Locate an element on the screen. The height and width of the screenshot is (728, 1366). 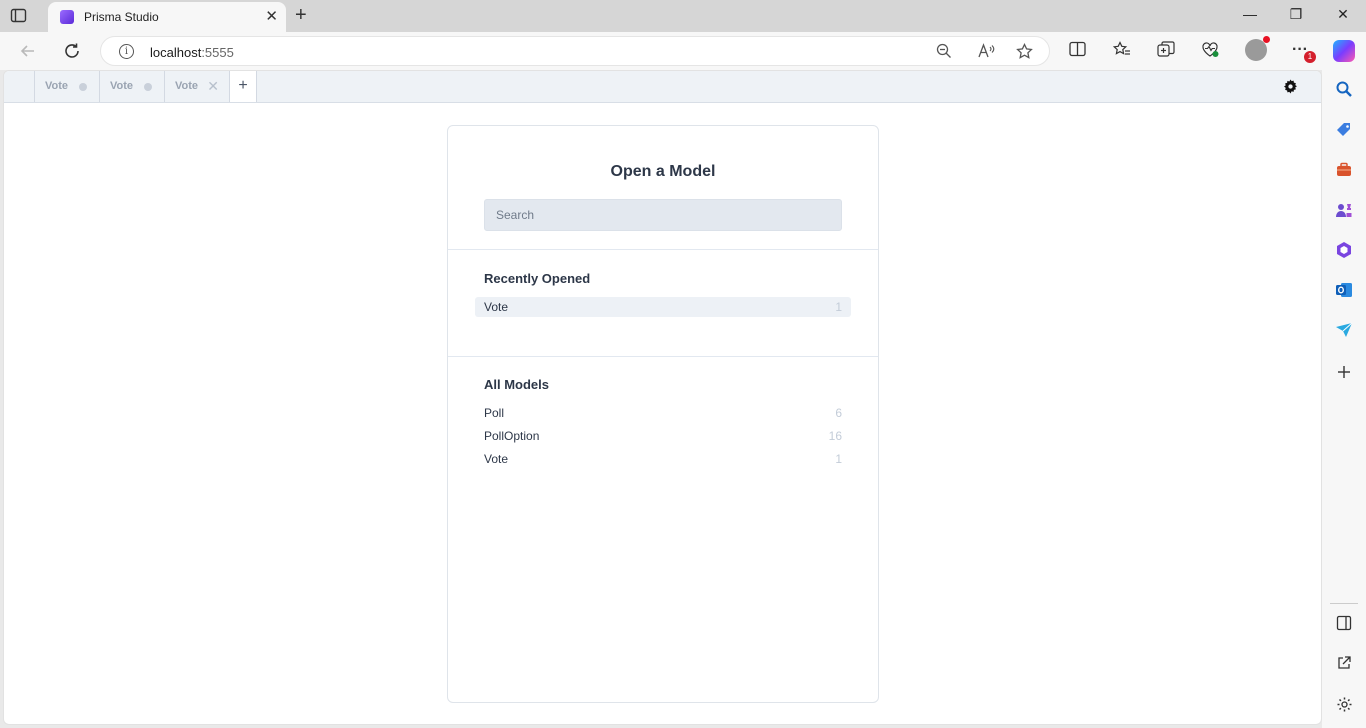
add-sidebar-app-icon is located at coordinates (1344, 374).